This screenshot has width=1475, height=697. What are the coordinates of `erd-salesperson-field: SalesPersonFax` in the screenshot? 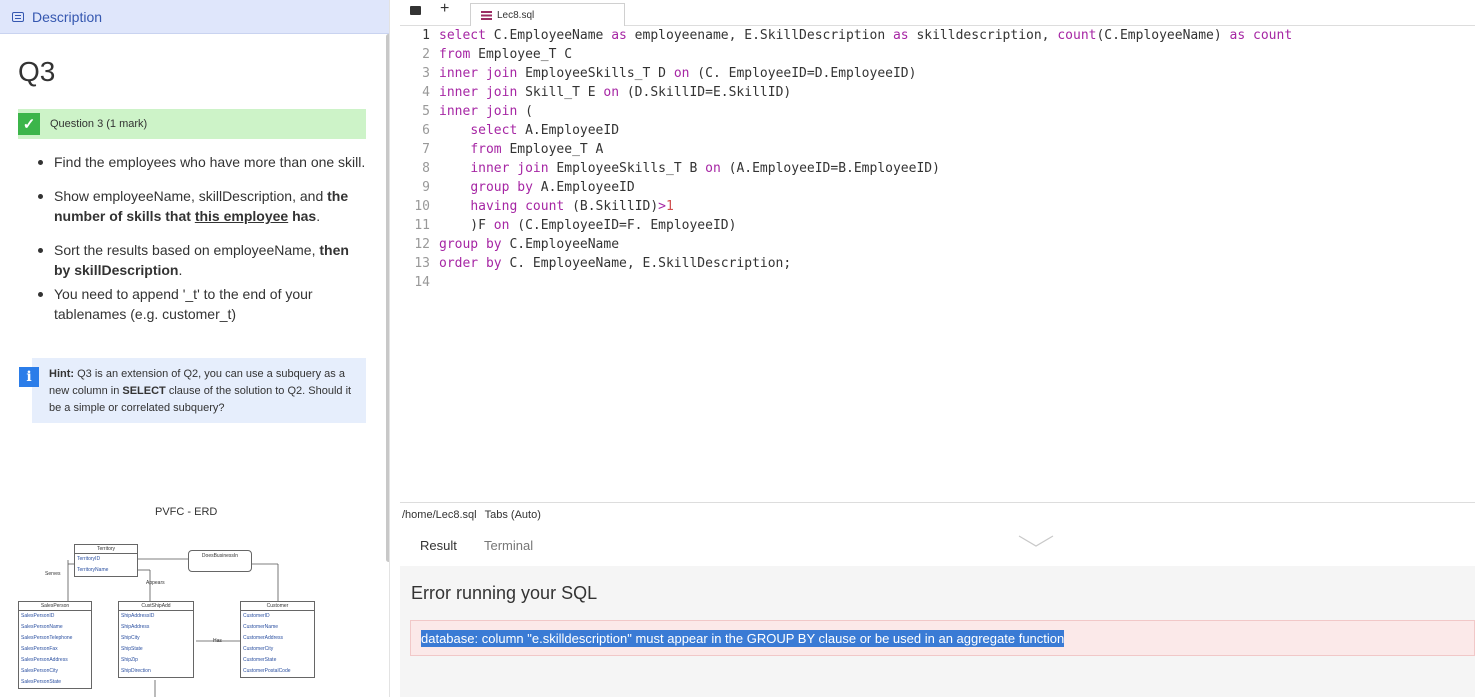 It's located at (39, 649).